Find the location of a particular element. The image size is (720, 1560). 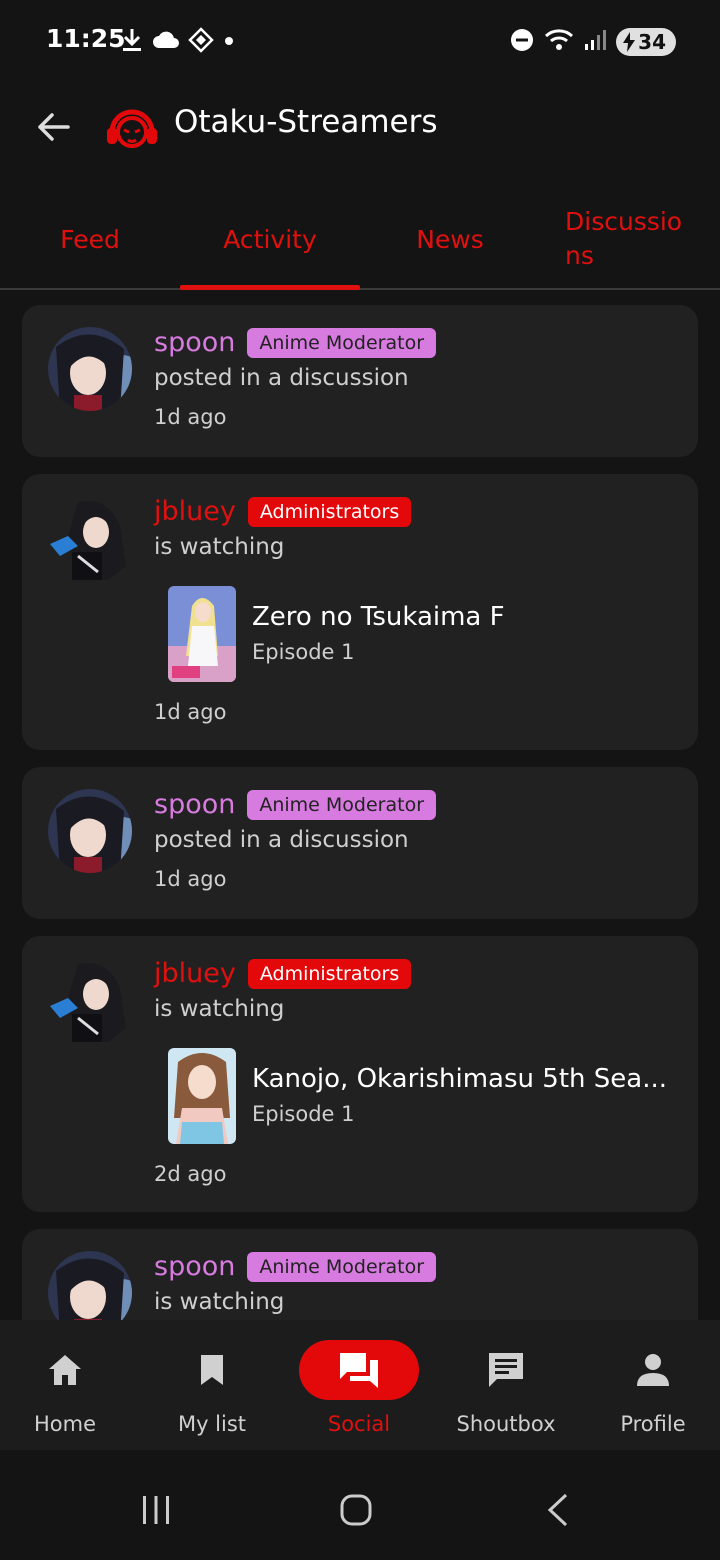

app-icon is located at coordinates (201, 42).